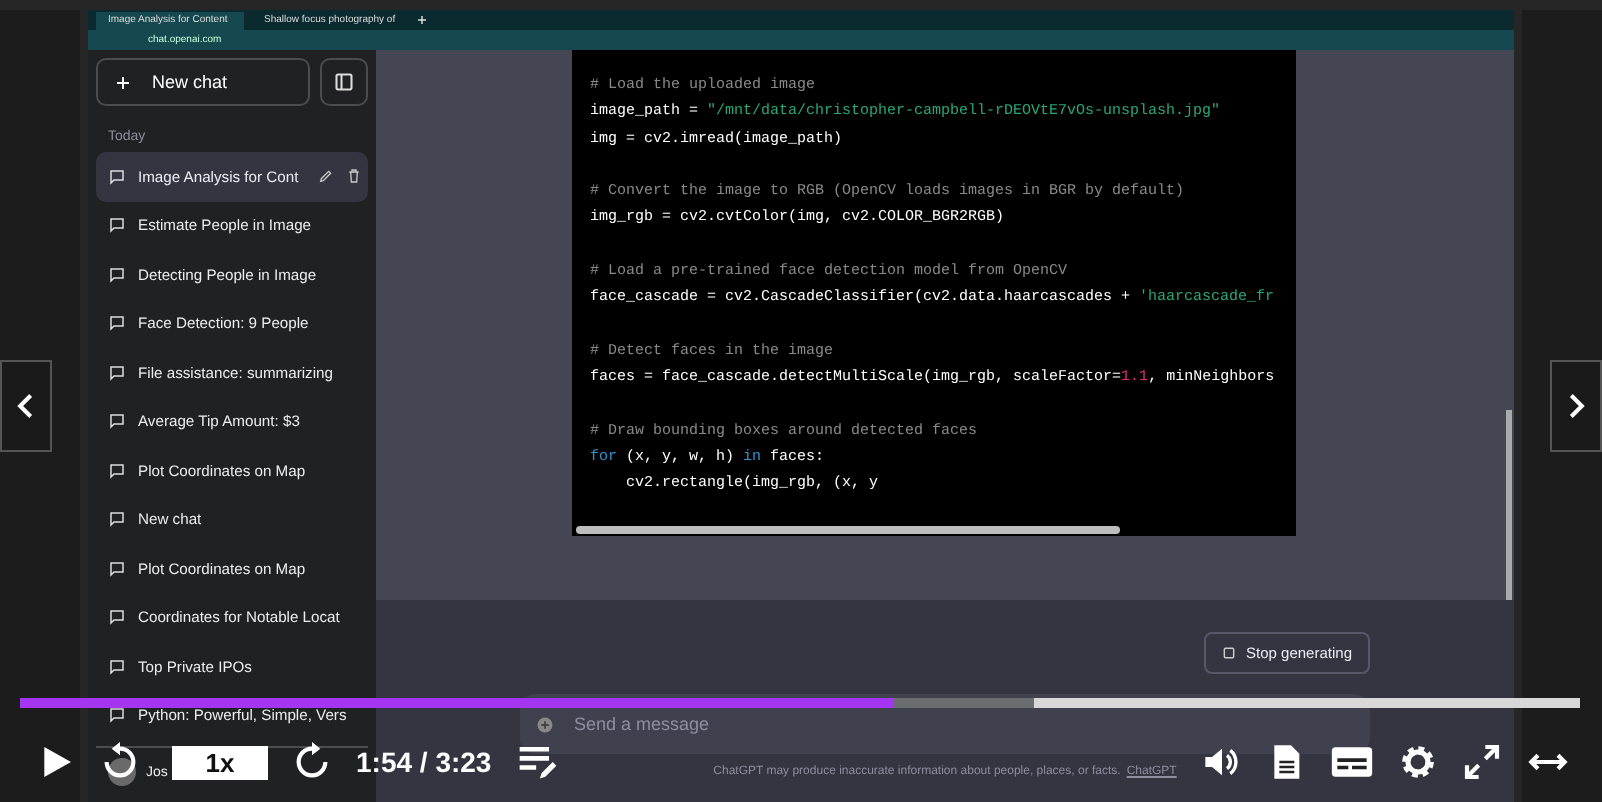  Describe the element at coordinates (203, 82) in the screenshot. I see `new-chat-button: New chat` at that location.